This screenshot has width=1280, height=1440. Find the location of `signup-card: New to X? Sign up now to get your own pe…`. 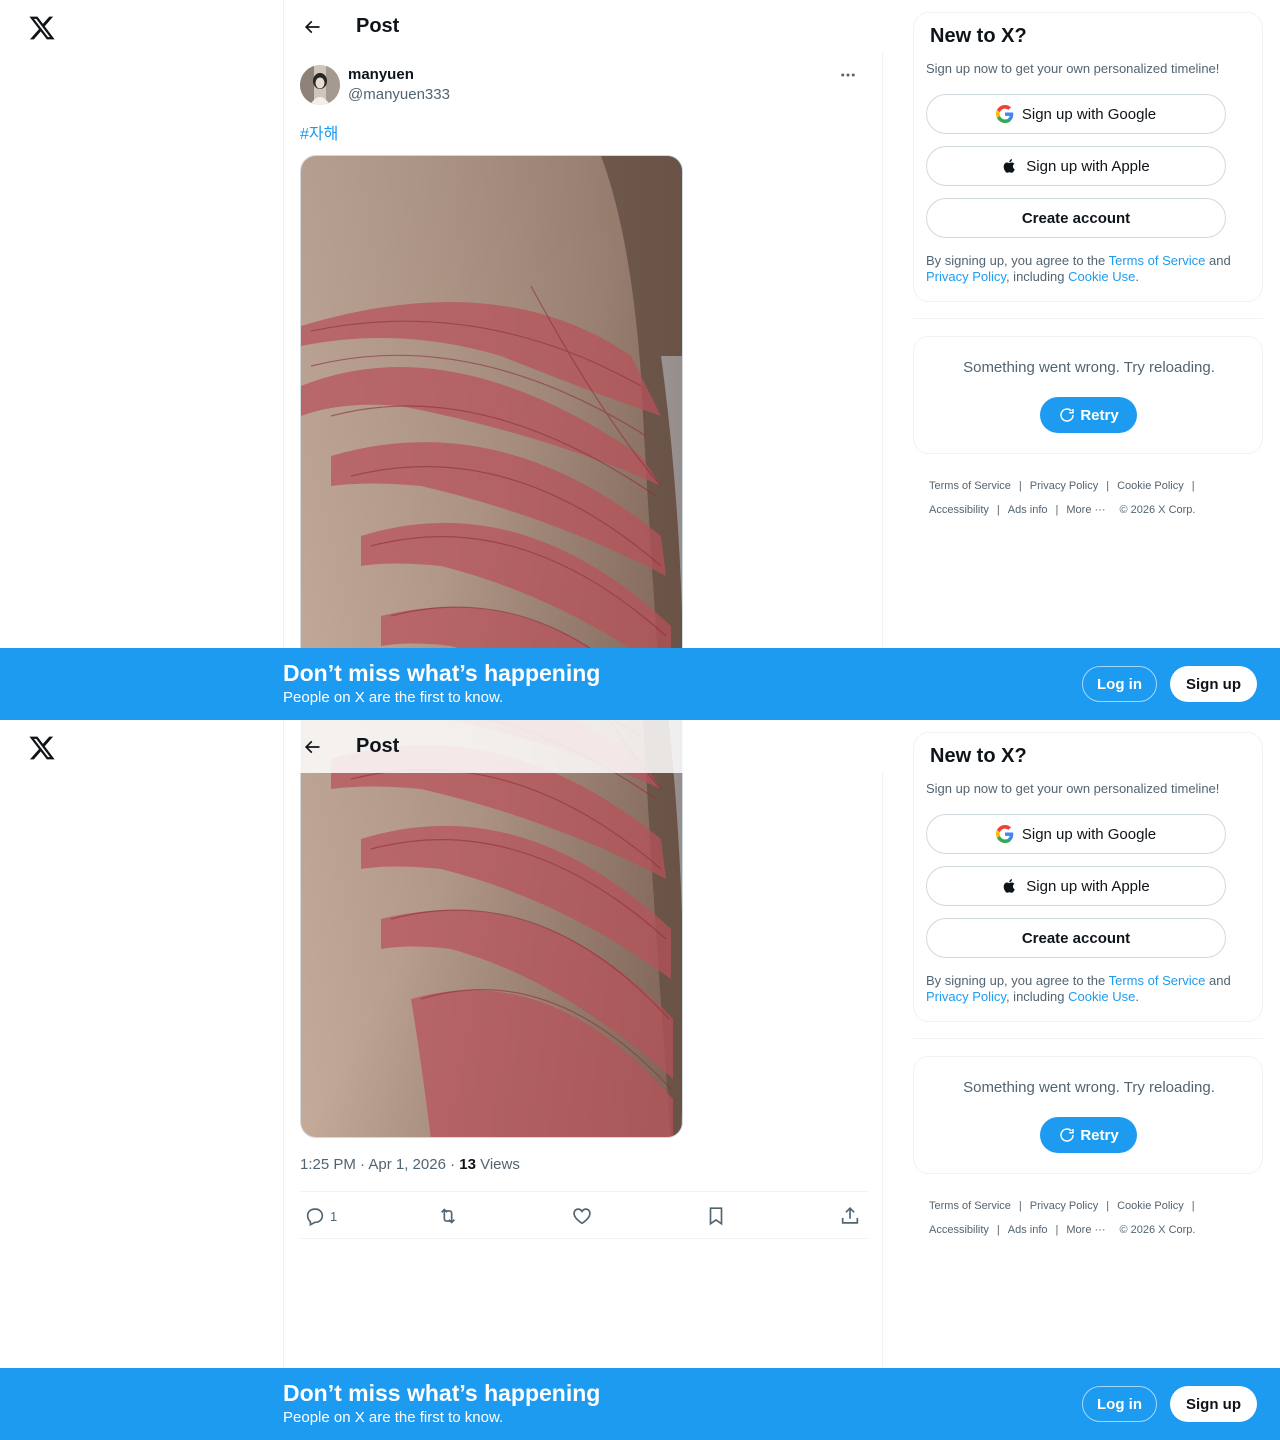

signup-card: New to X? Sign up now to get your own pe… is located at coordinates (1088, 877).